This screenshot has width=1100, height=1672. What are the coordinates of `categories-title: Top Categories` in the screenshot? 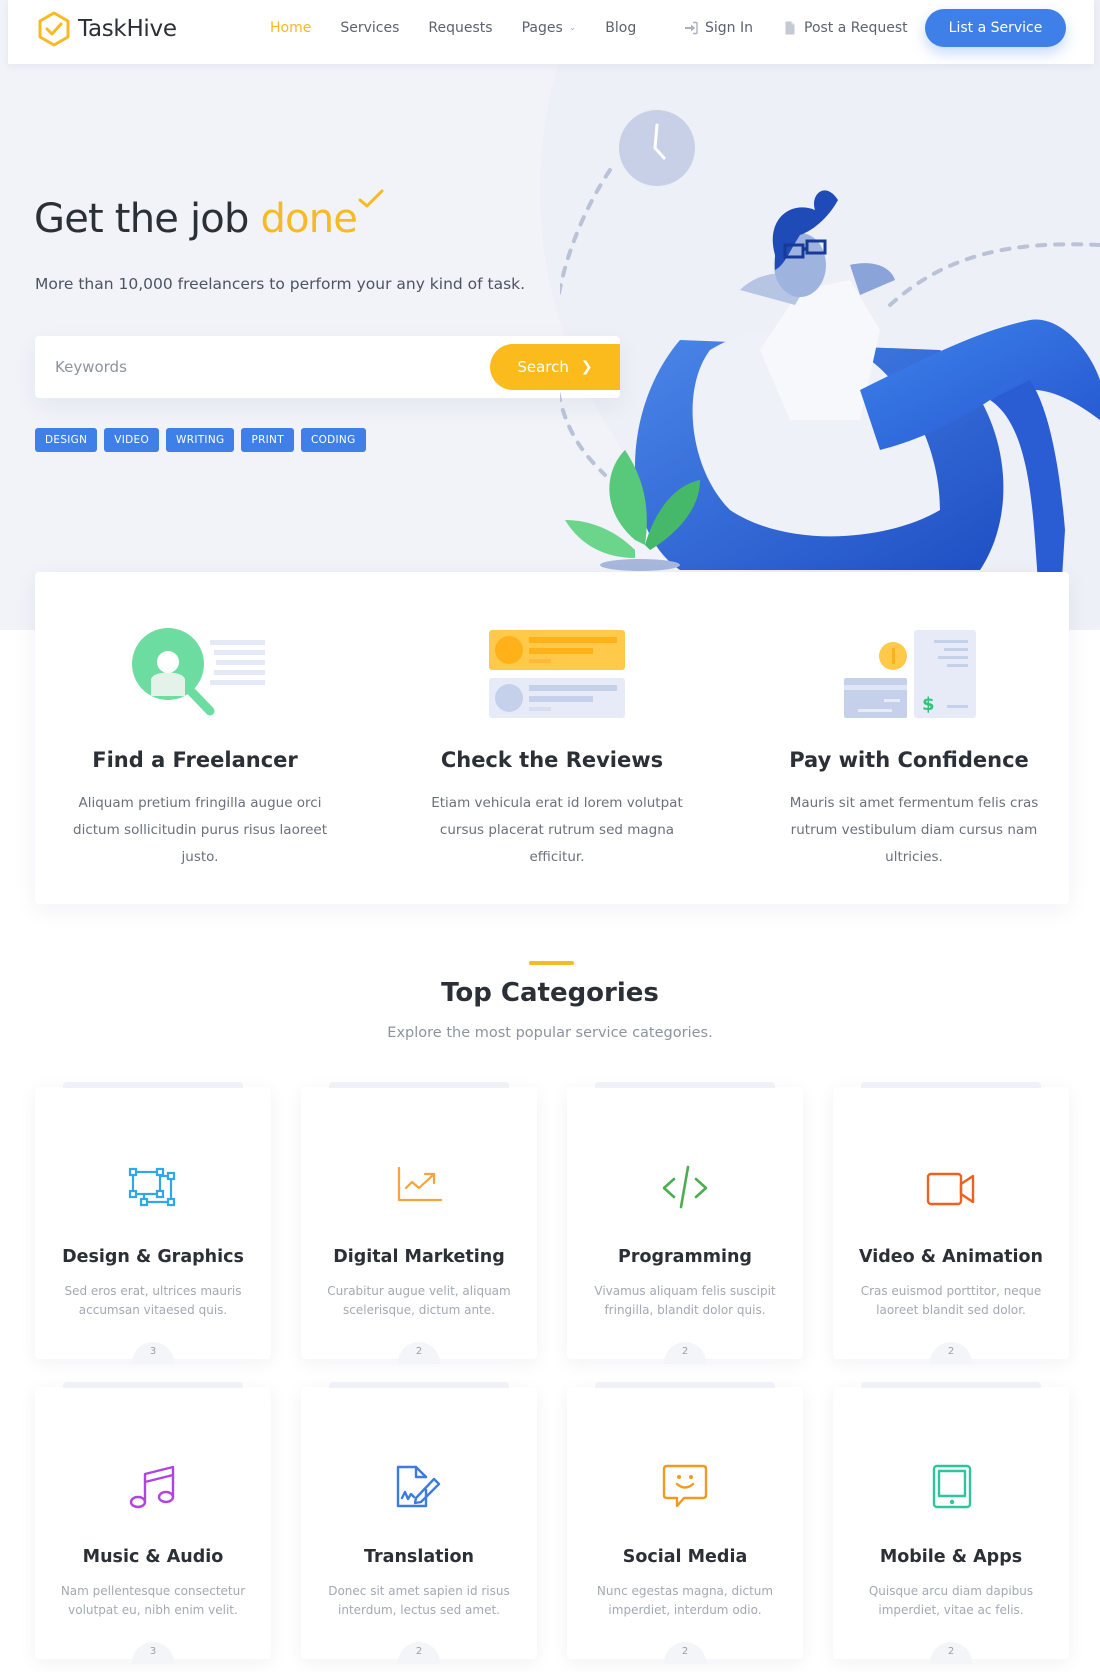 It's located at (550, 993).